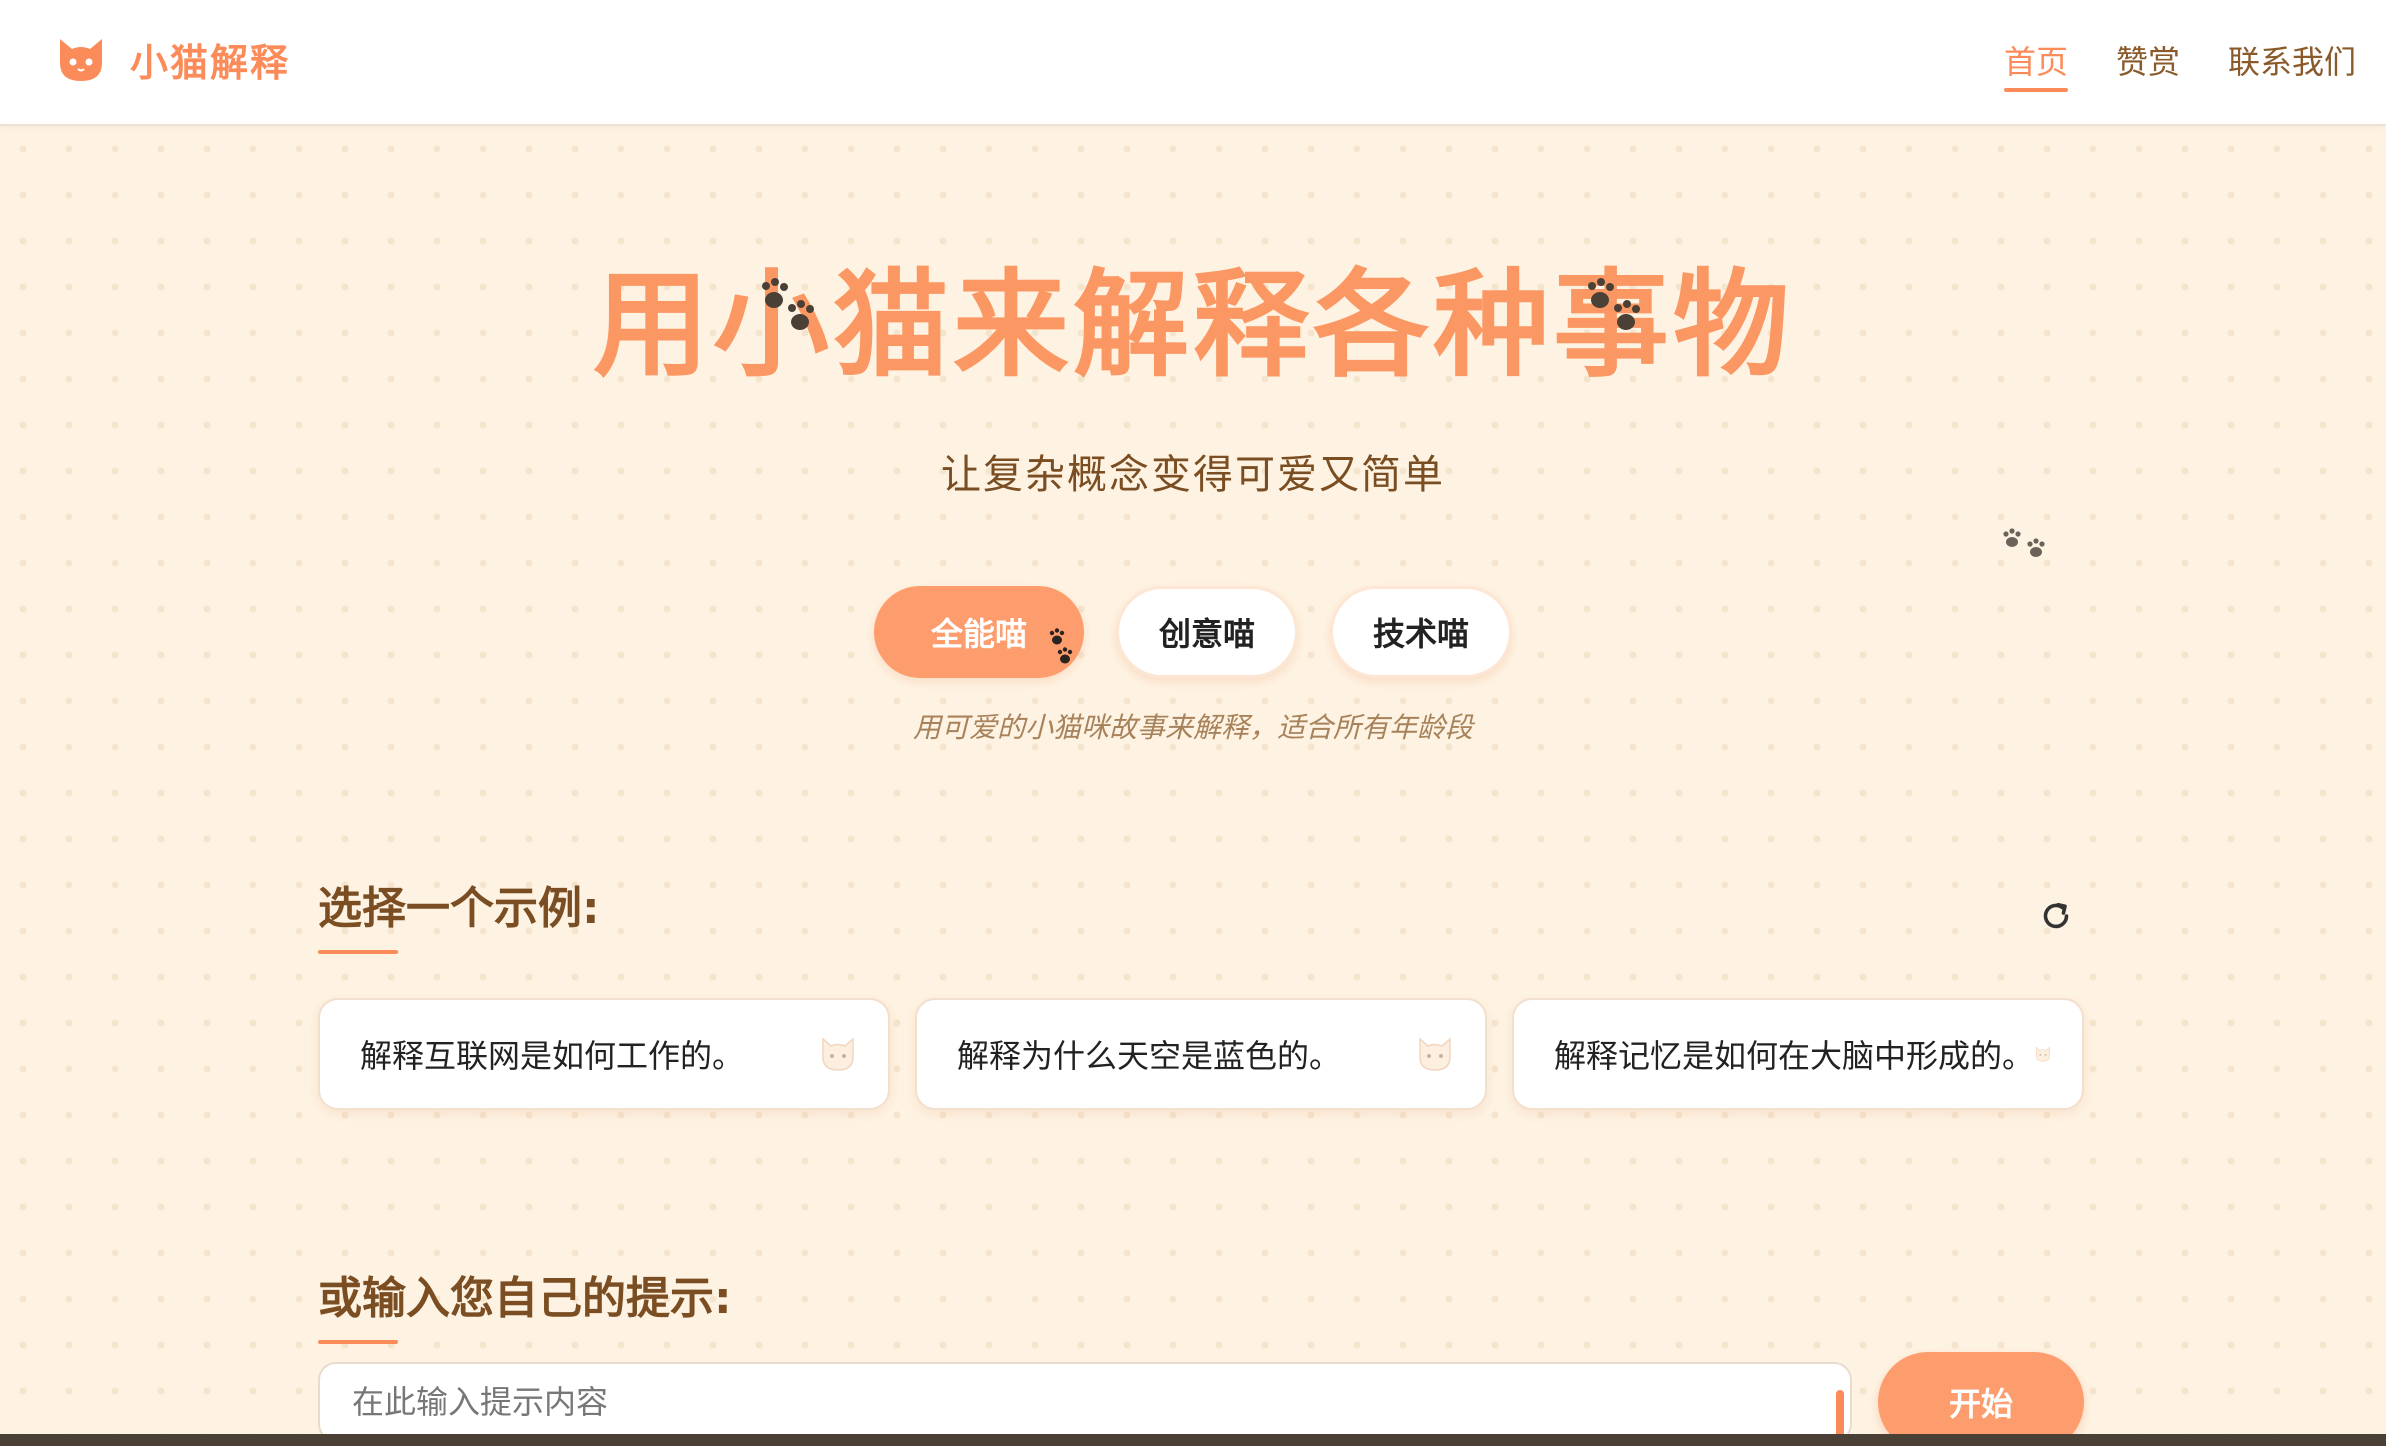  I want to click on top-navigation-bar: 小猫解释 首页 赞赏 联系我们, so click(1193, 63).